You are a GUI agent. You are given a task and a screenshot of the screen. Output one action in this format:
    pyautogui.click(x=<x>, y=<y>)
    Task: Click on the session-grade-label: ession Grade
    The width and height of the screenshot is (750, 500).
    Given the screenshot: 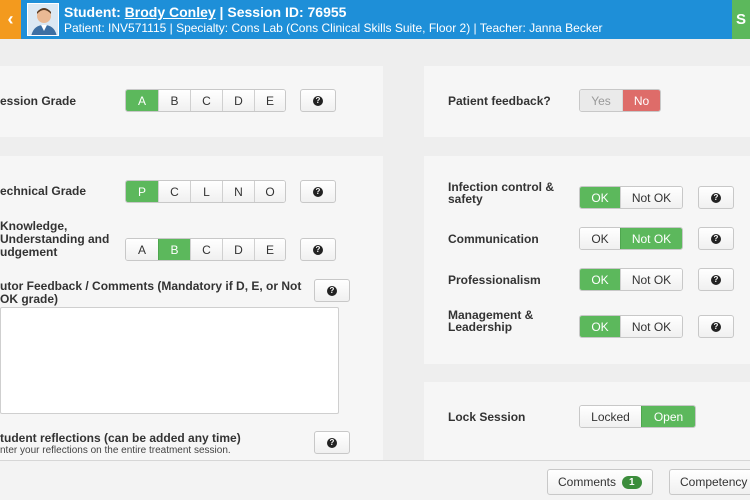 What is the action you would take?
    pyautogui.click(x=38, y=101)
    